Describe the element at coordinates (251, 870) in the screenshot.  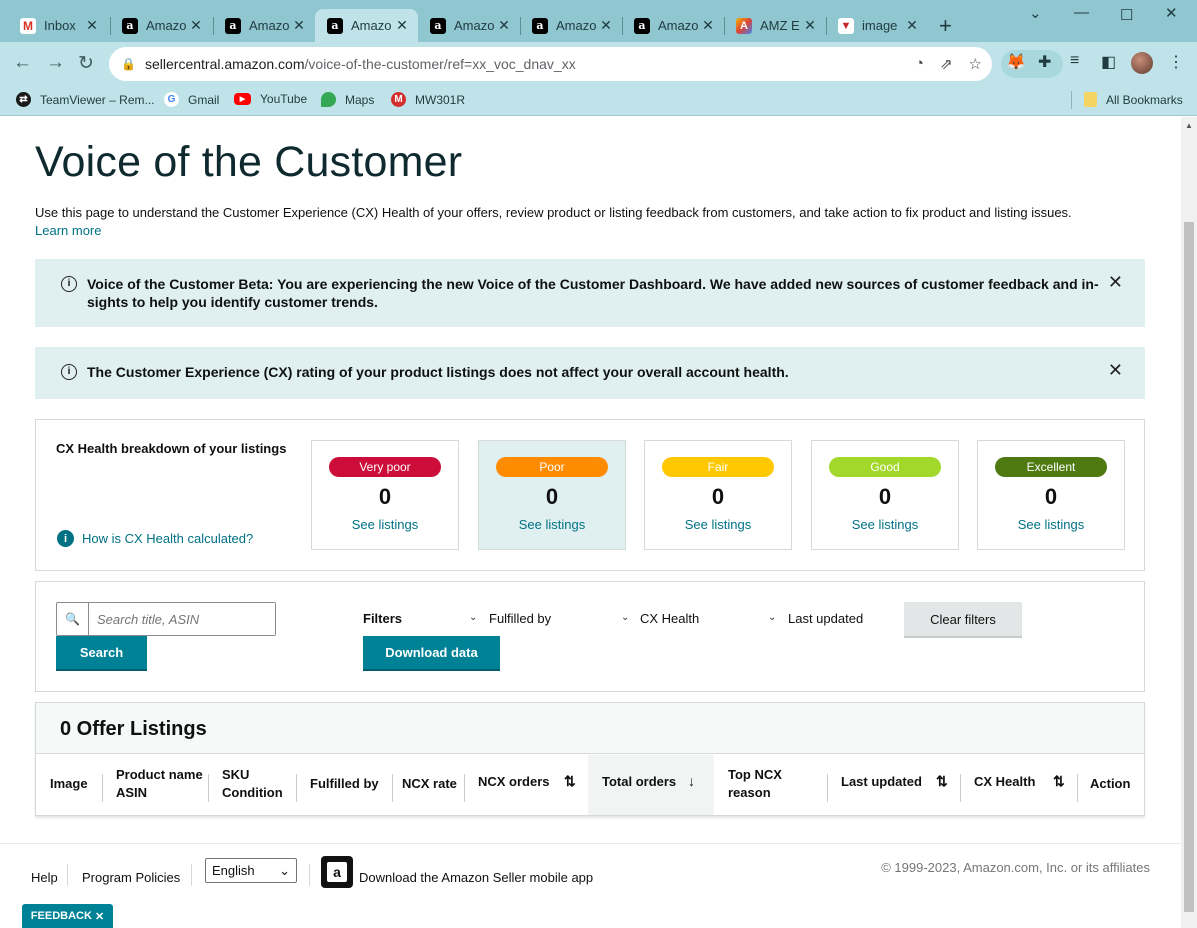
I see `language-select: English ⌄` at that location.